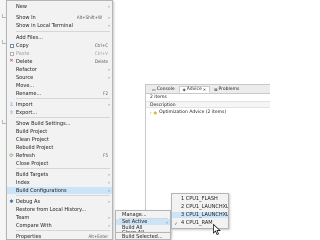 The width and height of the screenshot is (320, 240). What do you see at coordinates (59, 77) in the screenshot?
I see `menu-item-source: Source ›` at bounding box center [59, 77].